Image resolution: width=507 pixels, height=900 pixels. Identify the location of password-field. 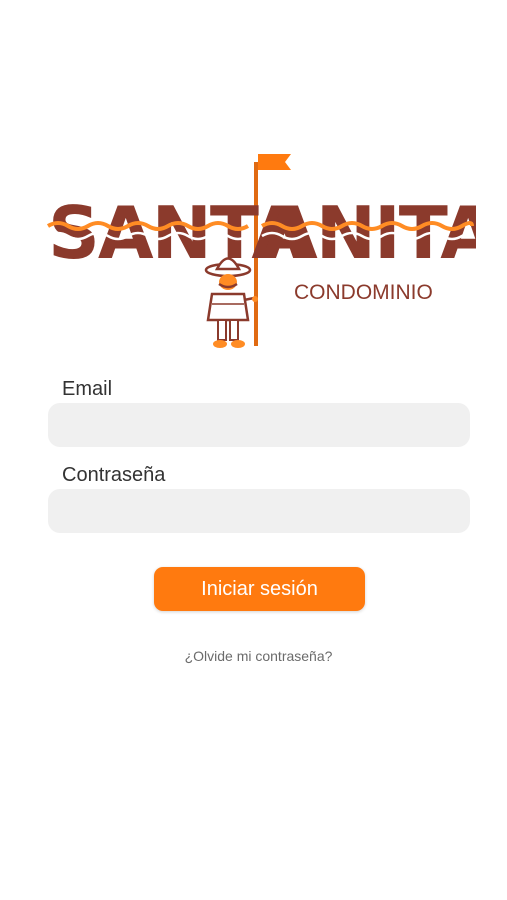
(259, 511).